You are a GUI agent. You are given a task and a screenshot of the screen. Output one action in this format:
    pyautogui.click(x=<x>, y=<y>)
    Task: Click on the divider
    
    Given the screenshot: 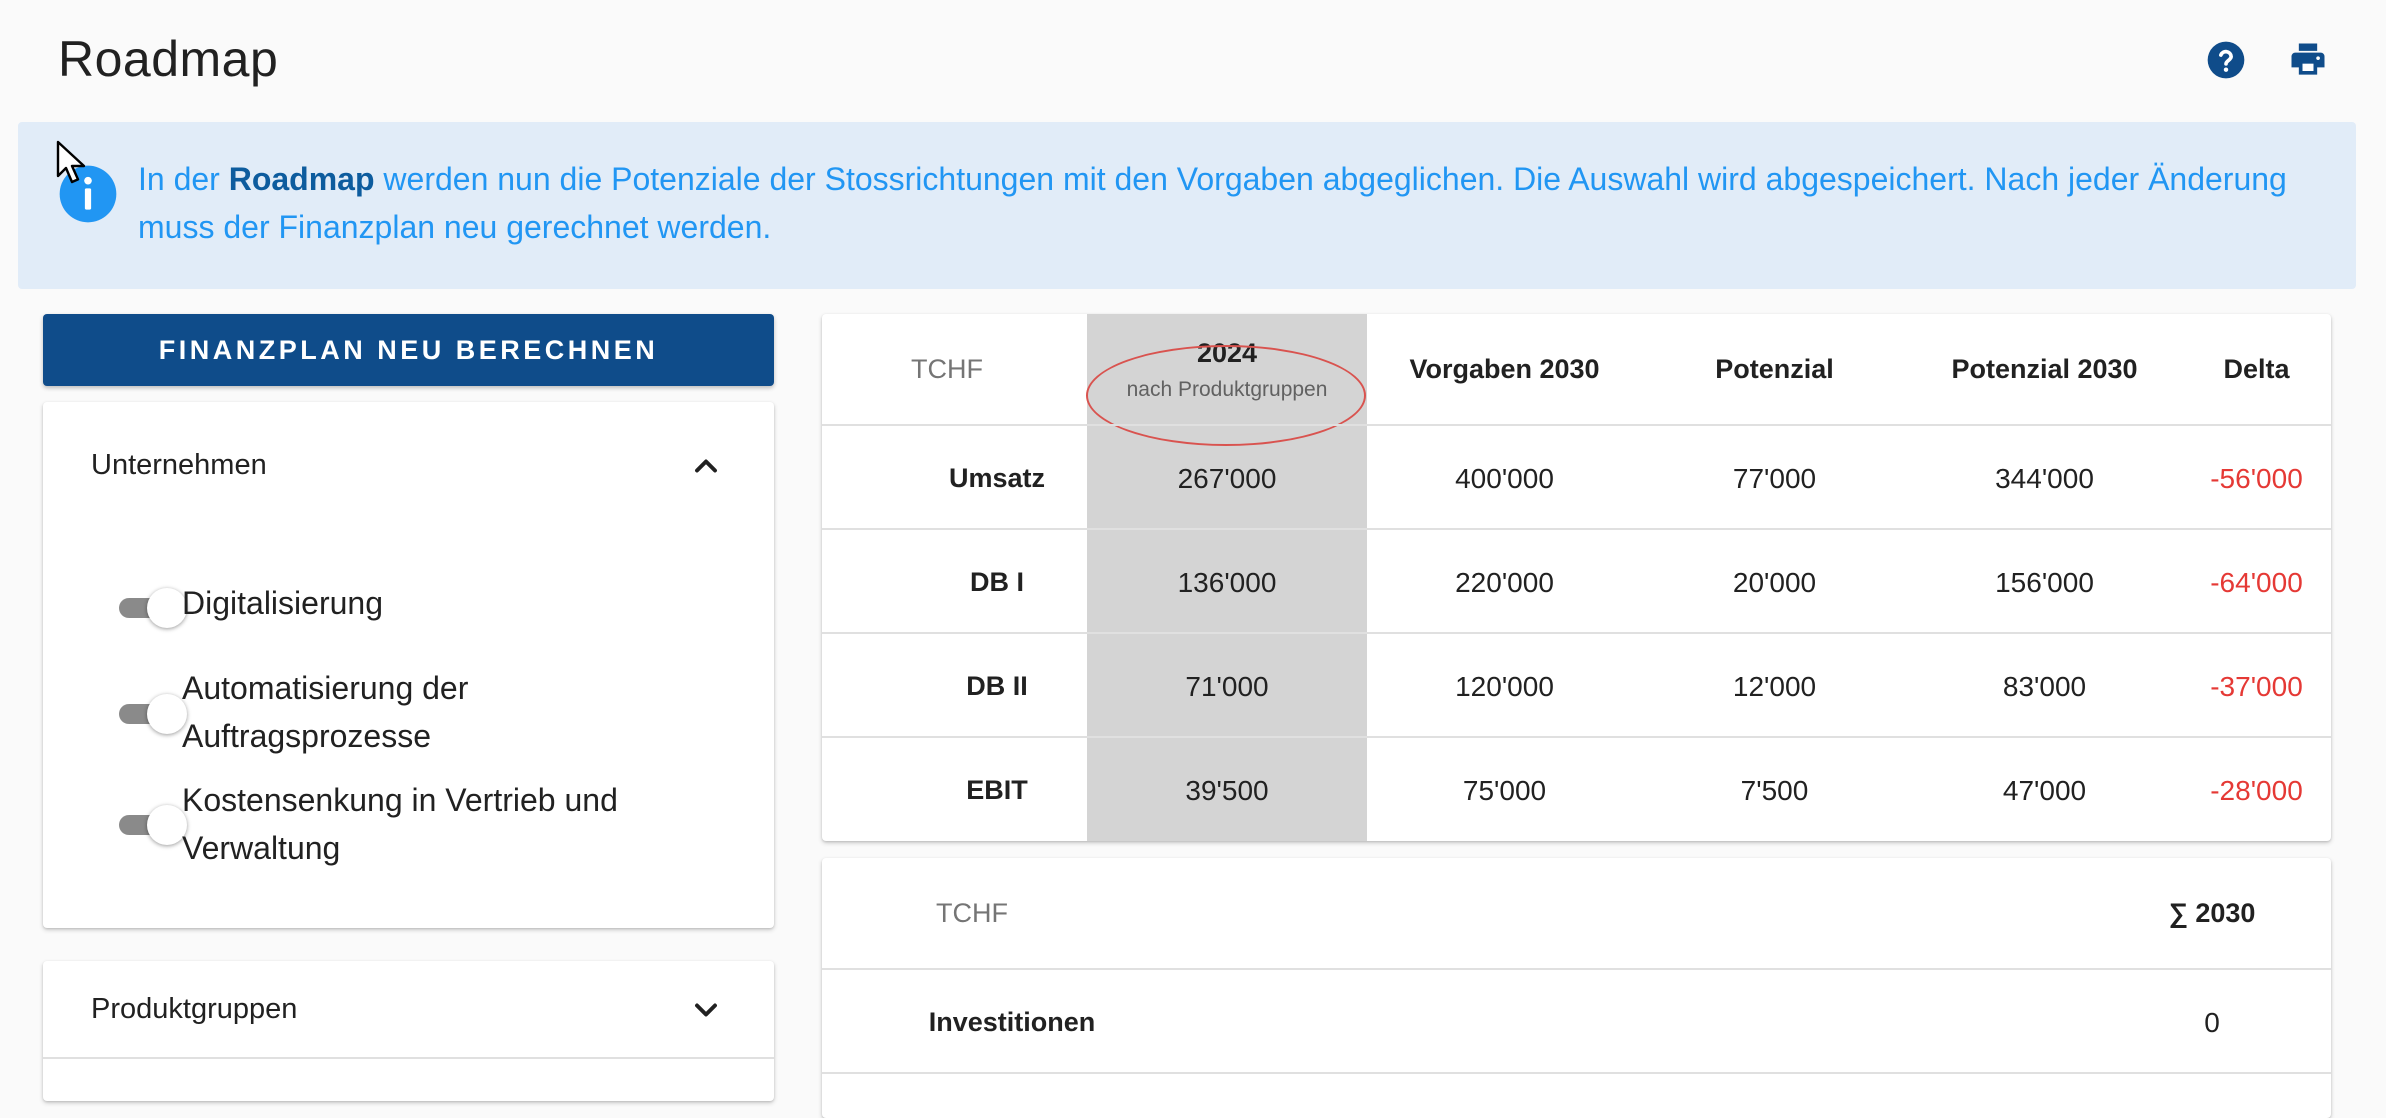 What is the action you would take?
    pyautogui.click(x=408, y=1058)
    